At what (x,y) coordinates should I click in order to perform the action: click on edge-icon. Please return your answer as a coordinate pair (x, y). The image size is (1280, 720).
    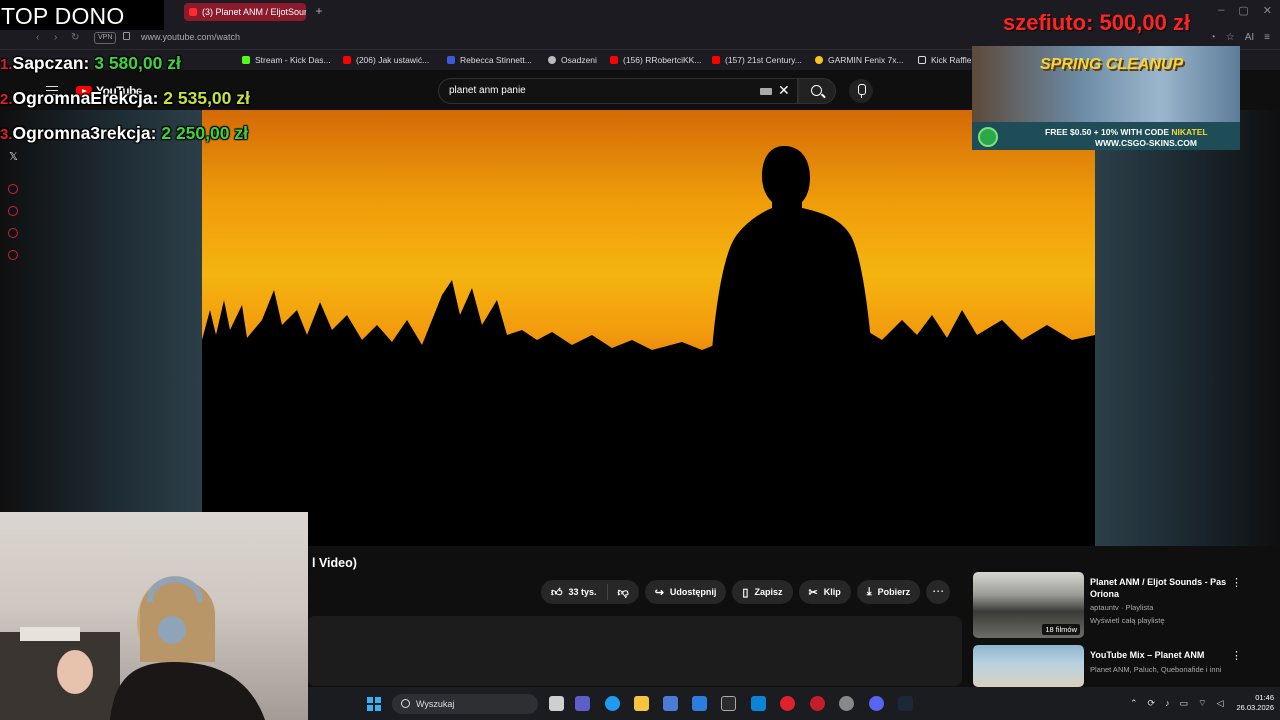
    Looking at the image, I should click on (612, 703).